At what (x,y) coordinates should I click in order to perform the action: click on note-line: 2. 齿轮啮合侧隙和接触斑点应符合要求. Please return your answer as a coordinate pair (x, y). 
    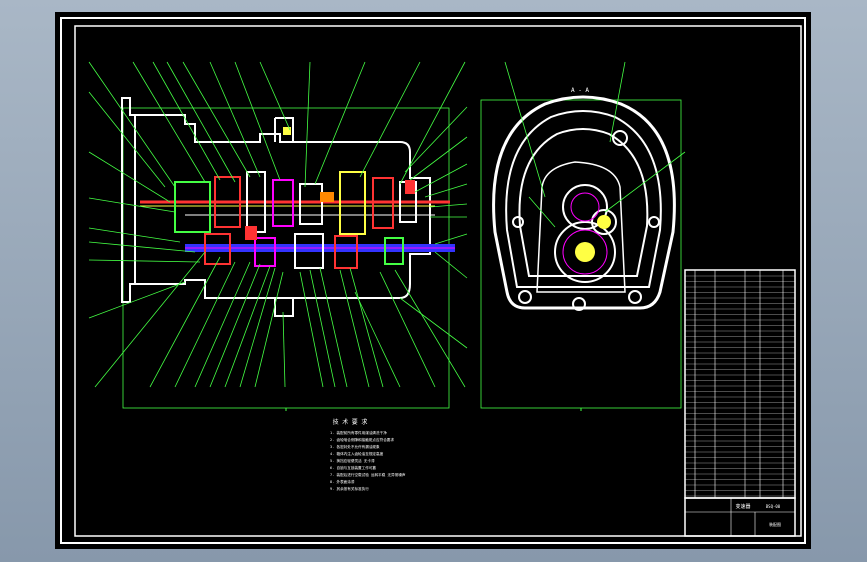
    Looking at the image, I should click on (362, 439).